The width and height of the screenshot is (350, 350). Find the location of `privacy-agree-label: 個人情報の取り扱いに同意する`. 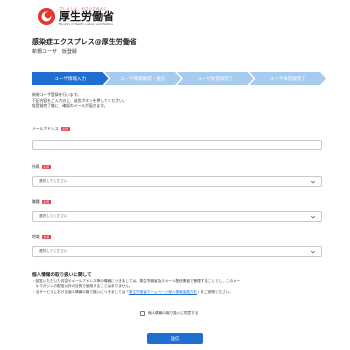

privacy-agree-label: 個人情報の取り扱いに同意する is located at coordinates (173, 313).